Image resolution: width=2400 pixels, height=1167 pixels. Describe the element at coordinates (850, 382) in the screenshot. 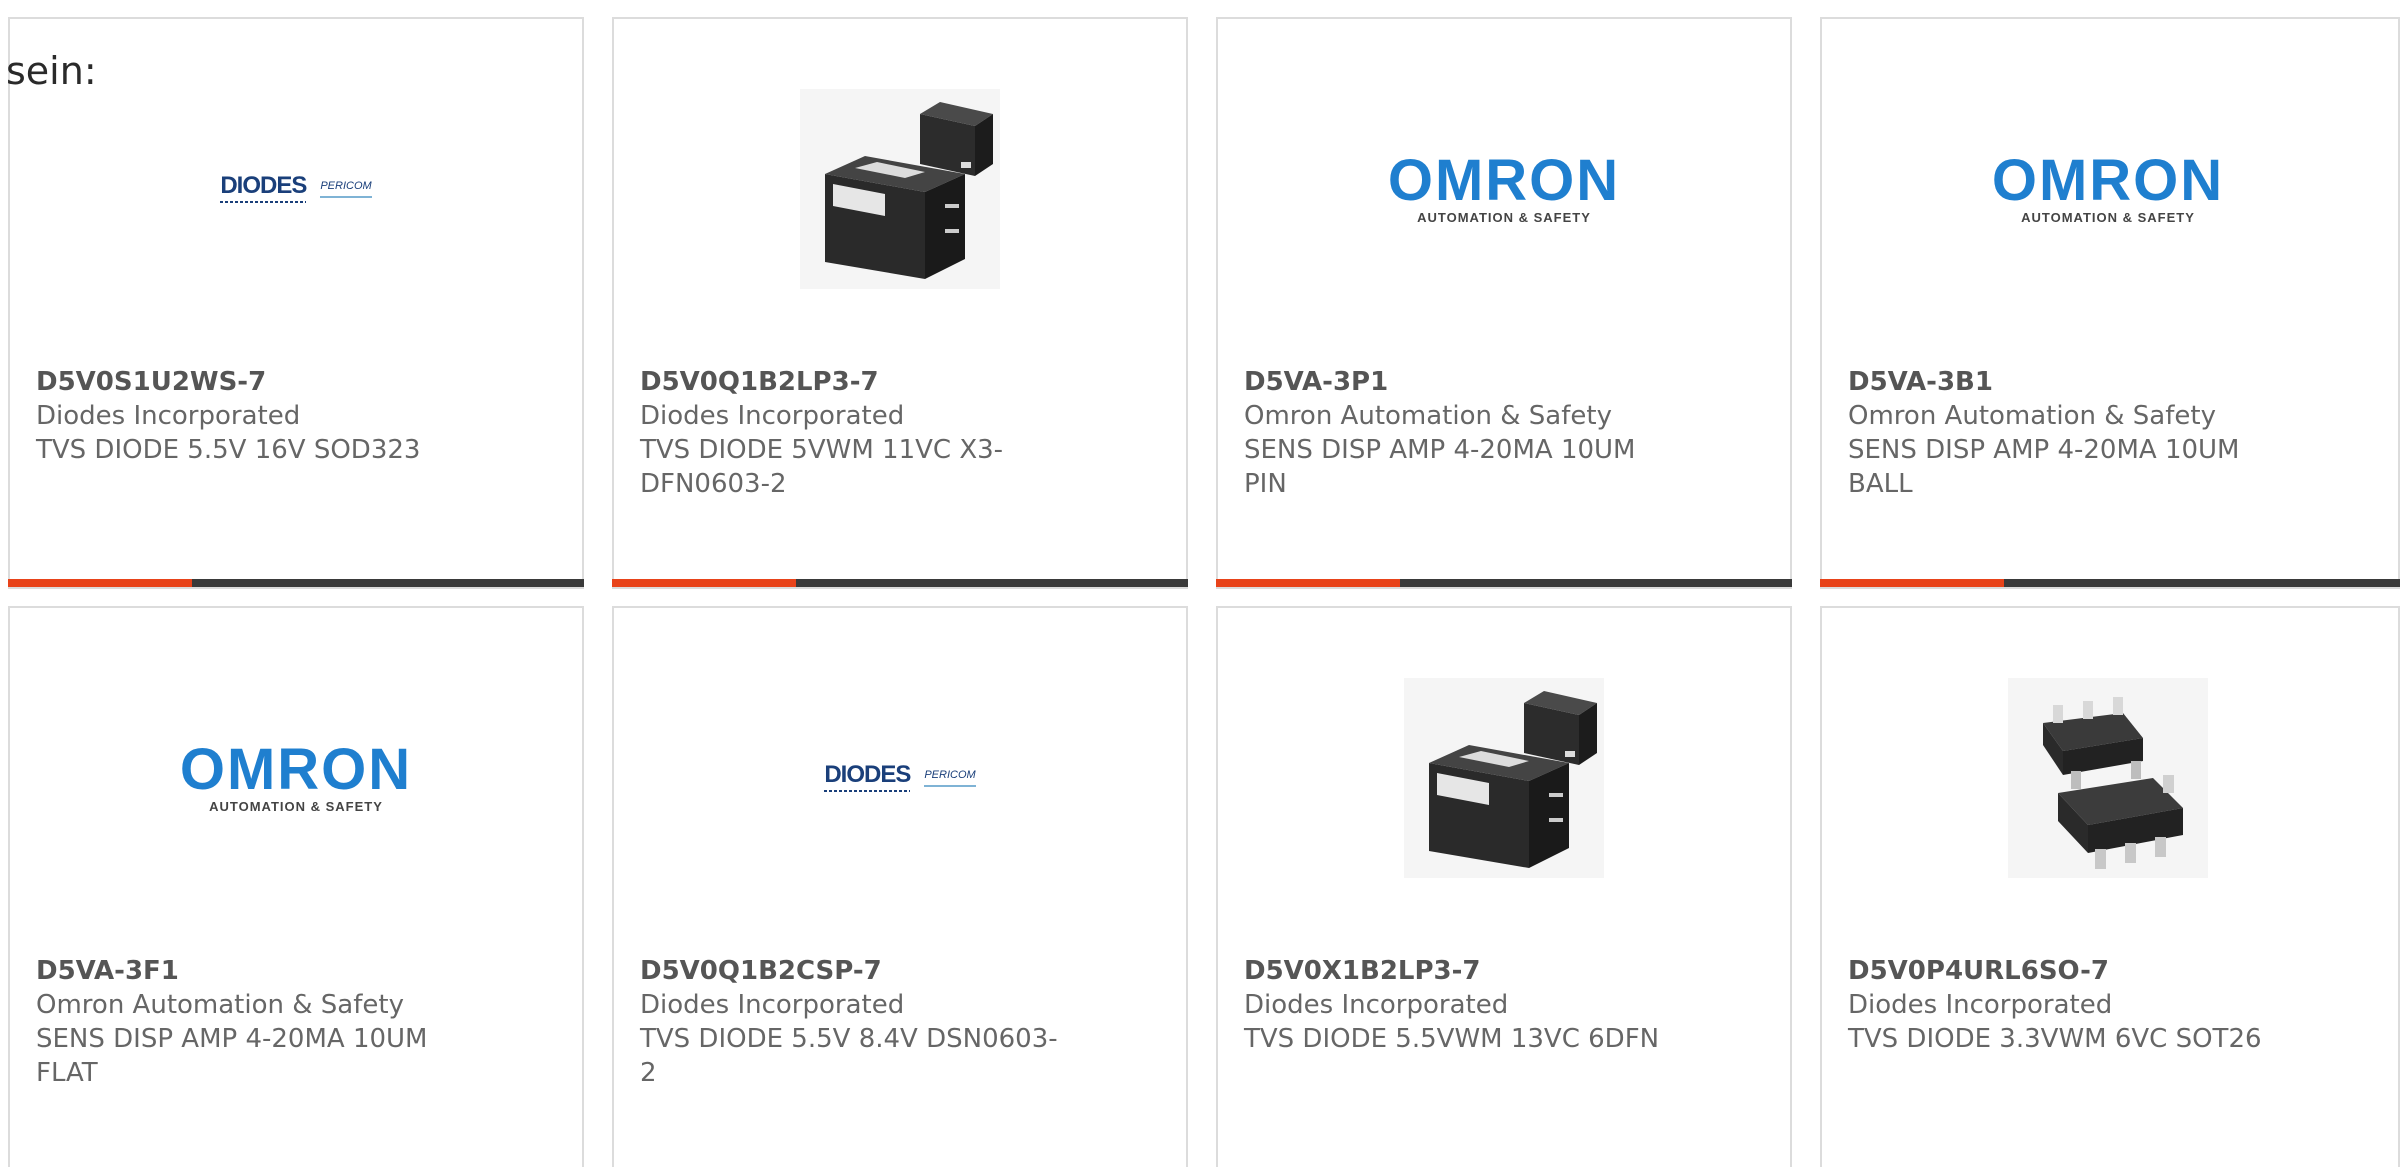

I see `part-number-link: D5V0Q1B2LP3-7` at that location.